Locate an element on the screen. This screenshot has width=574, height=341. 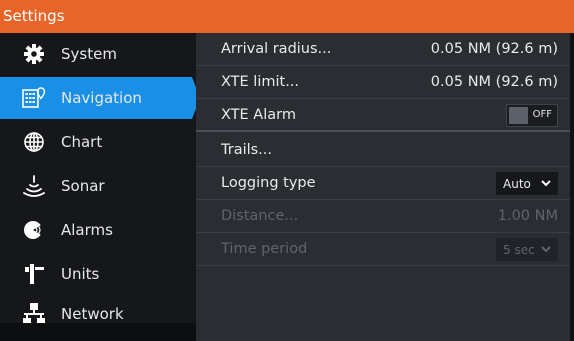
sidebar-item-label: Sonar is located at coordinates (83, 186).